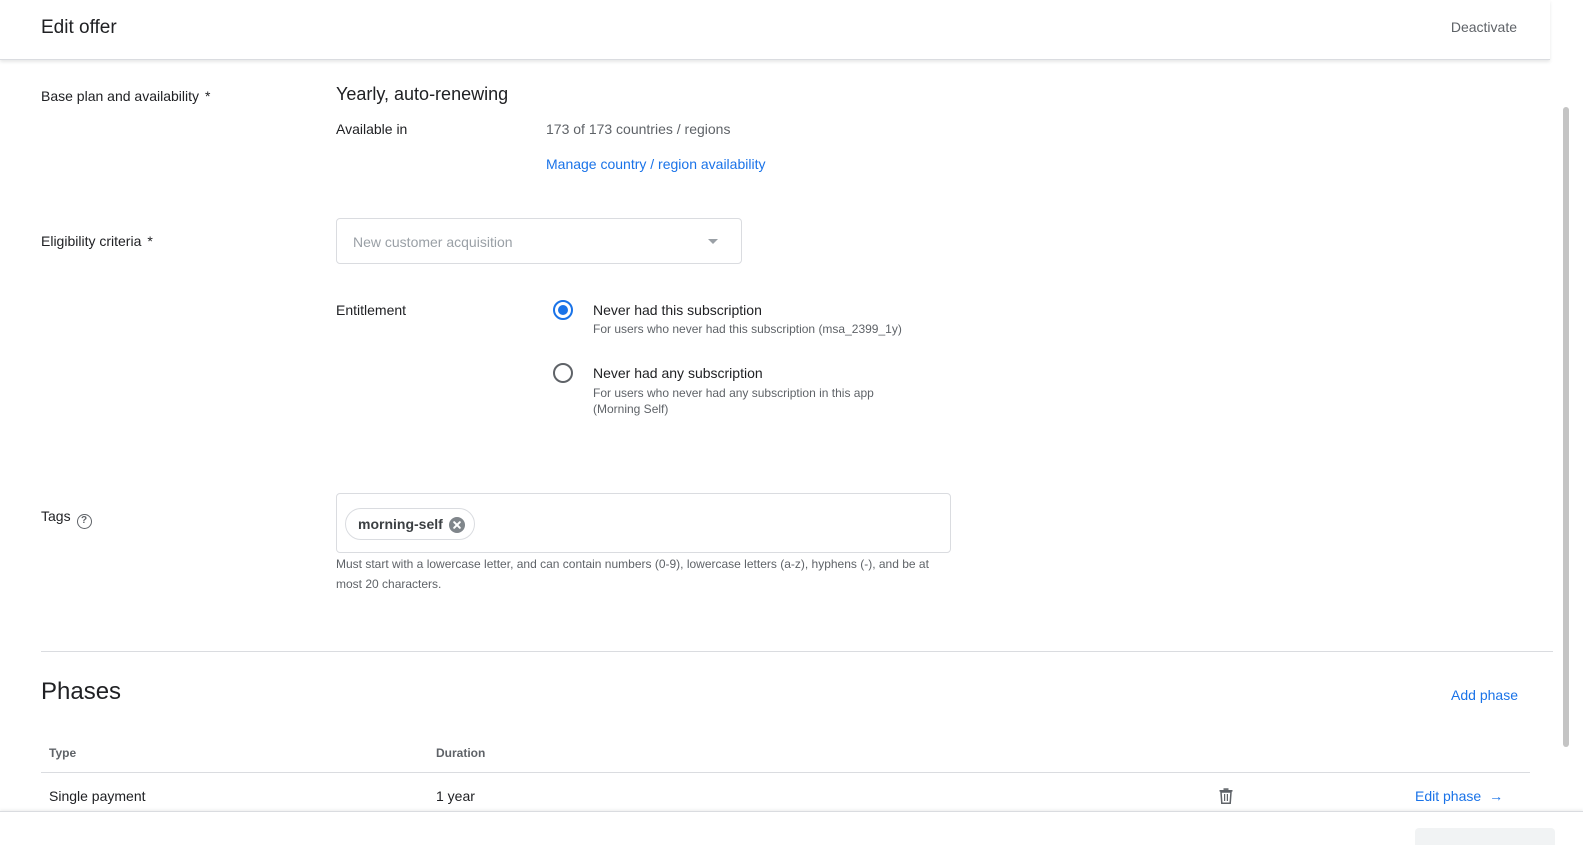  What do you see at coordinates (1485, 836) in the screenshot?
I see `footer-button` at bounding box center [1485, 836].